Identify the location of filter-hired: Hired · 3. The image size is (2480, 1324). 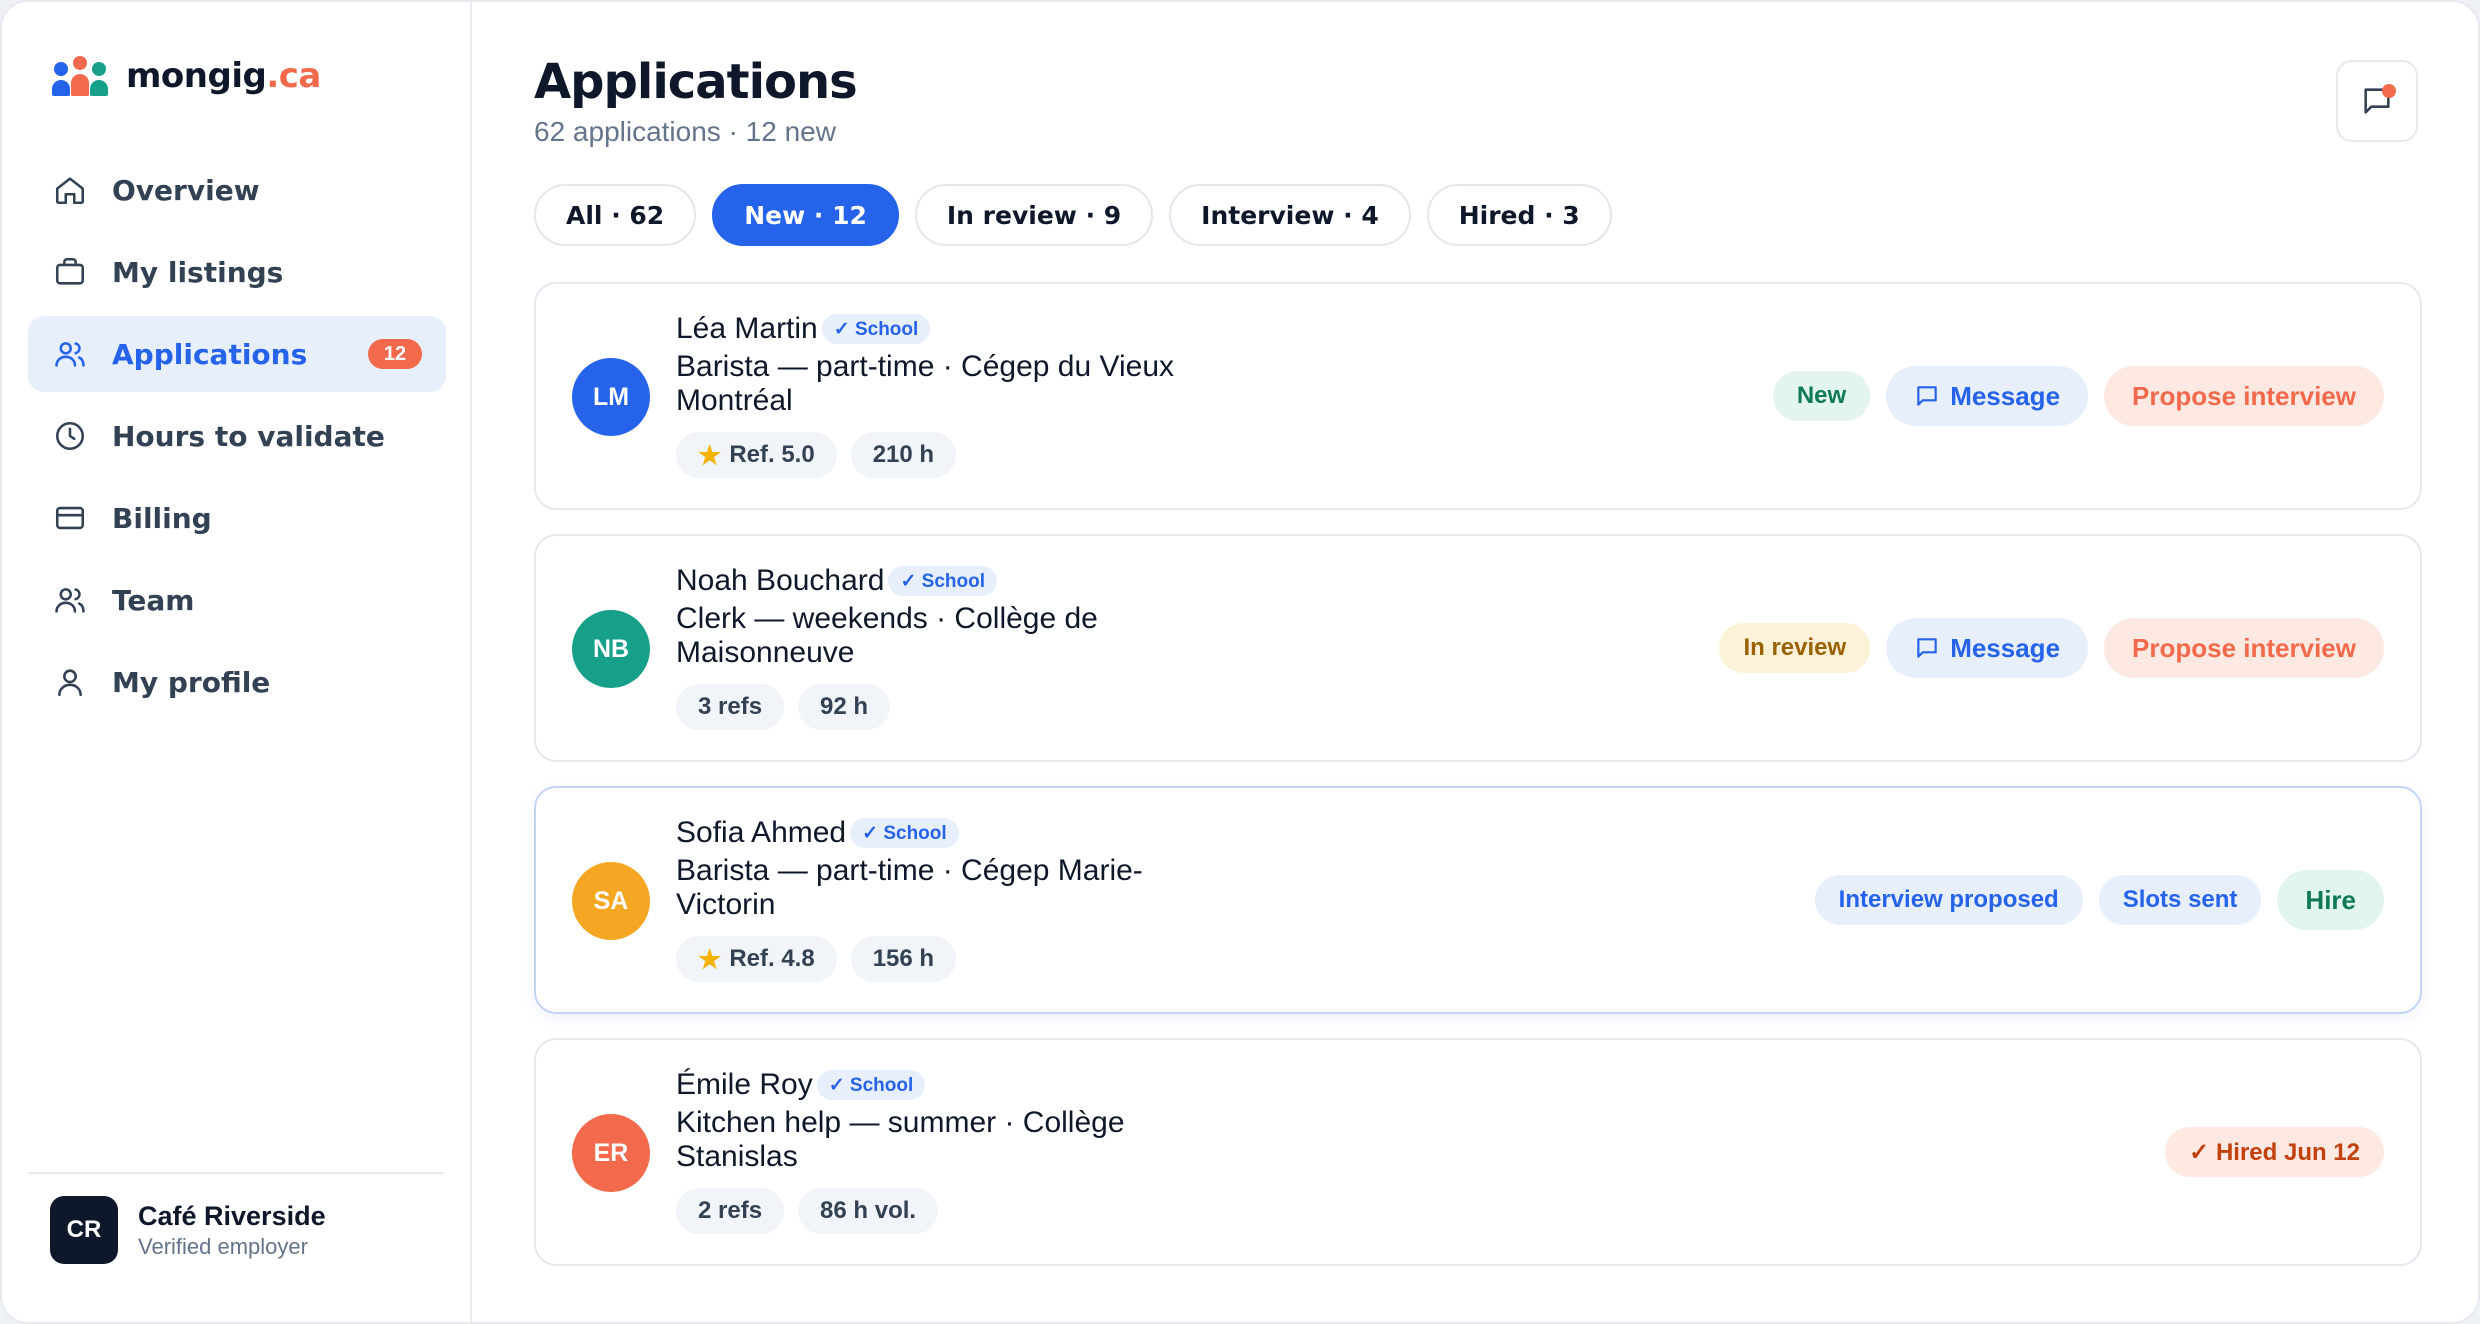
(1519, 215).